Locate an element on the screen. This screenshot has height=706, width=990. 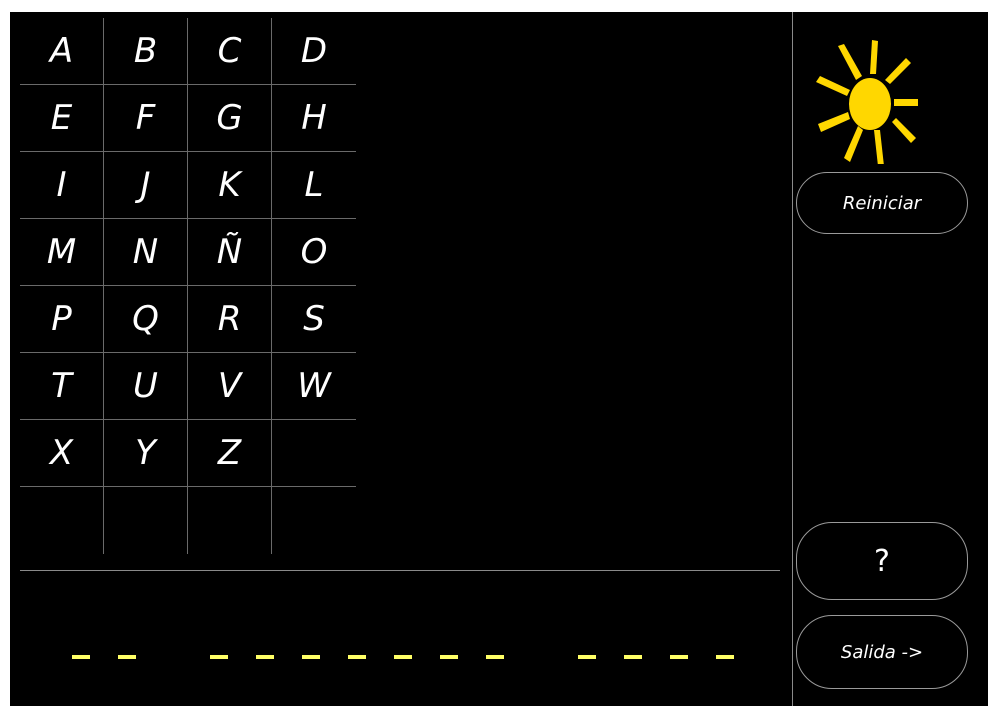
help-button-label: ? is located at coordinates (882, 561).